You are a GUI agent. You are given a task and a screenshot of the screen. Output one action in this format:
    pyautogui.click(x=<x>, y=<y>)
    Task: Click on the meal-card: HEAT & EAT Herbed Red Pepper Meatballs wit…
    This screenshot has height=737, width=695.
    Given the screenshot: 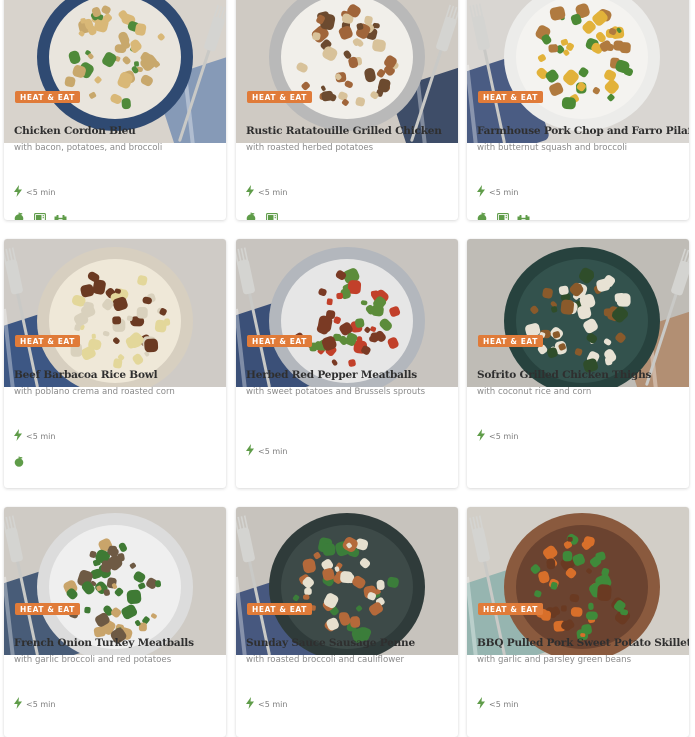 What is the action you would take?
    pyautogui.click(x=347, y=363)
    